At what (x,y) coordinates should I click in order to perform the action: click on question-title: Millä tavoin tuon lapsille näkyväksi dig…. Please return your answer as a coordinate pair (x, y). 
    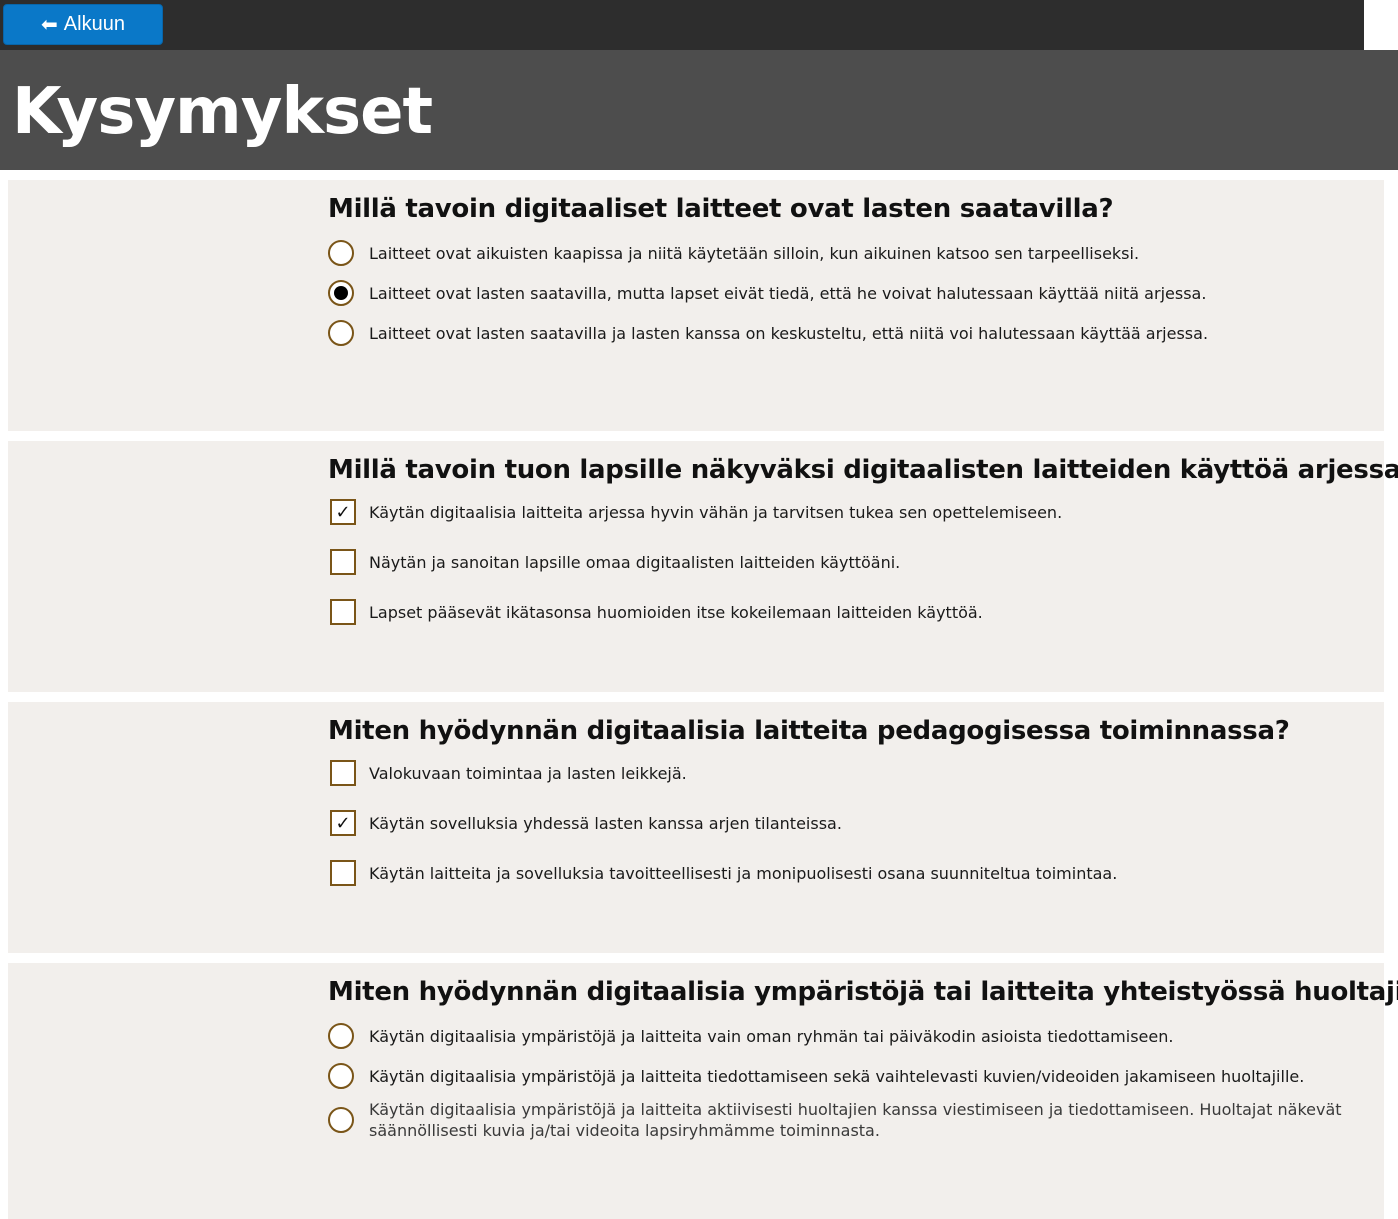
    Looking at the image, I should click on (863, 470).